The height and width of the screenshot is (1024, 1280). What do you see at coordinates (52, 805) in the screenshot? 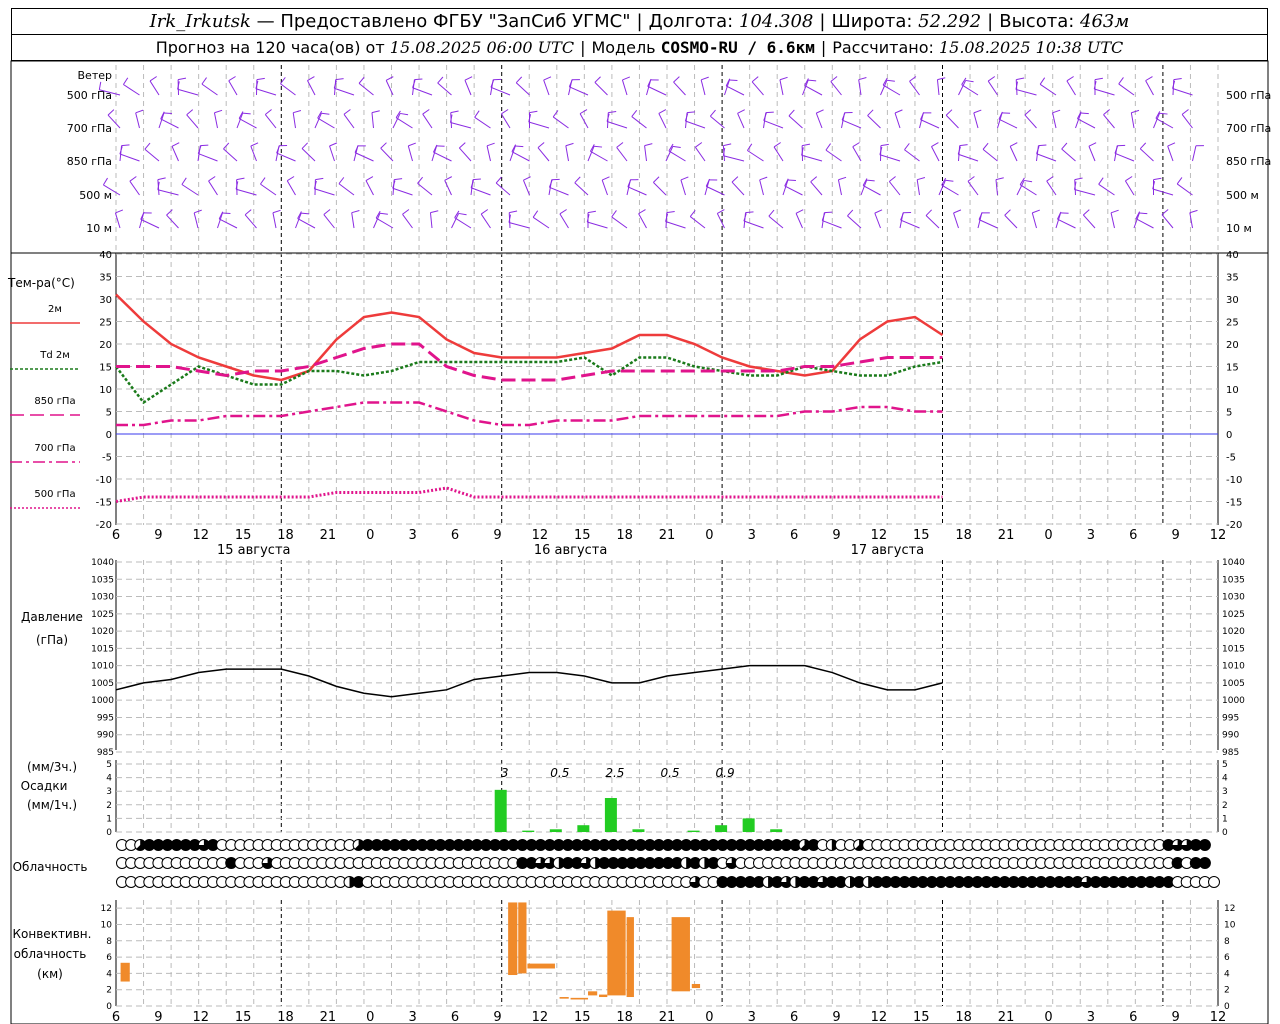
I see `precip-unit-1h: (мм/1ч.)` at bounding box center [52, 805].